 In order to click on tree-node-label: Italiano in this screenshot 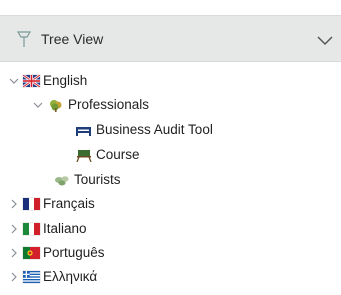, I will do `click(65, 228)`.